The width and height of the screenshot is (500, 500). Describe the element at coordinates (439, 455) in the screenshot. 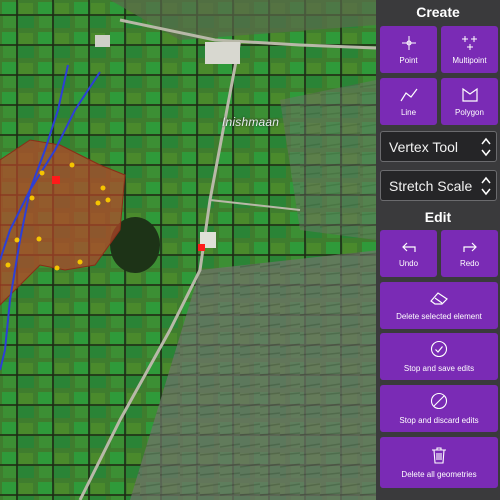

I see `trash-icon` at that location.